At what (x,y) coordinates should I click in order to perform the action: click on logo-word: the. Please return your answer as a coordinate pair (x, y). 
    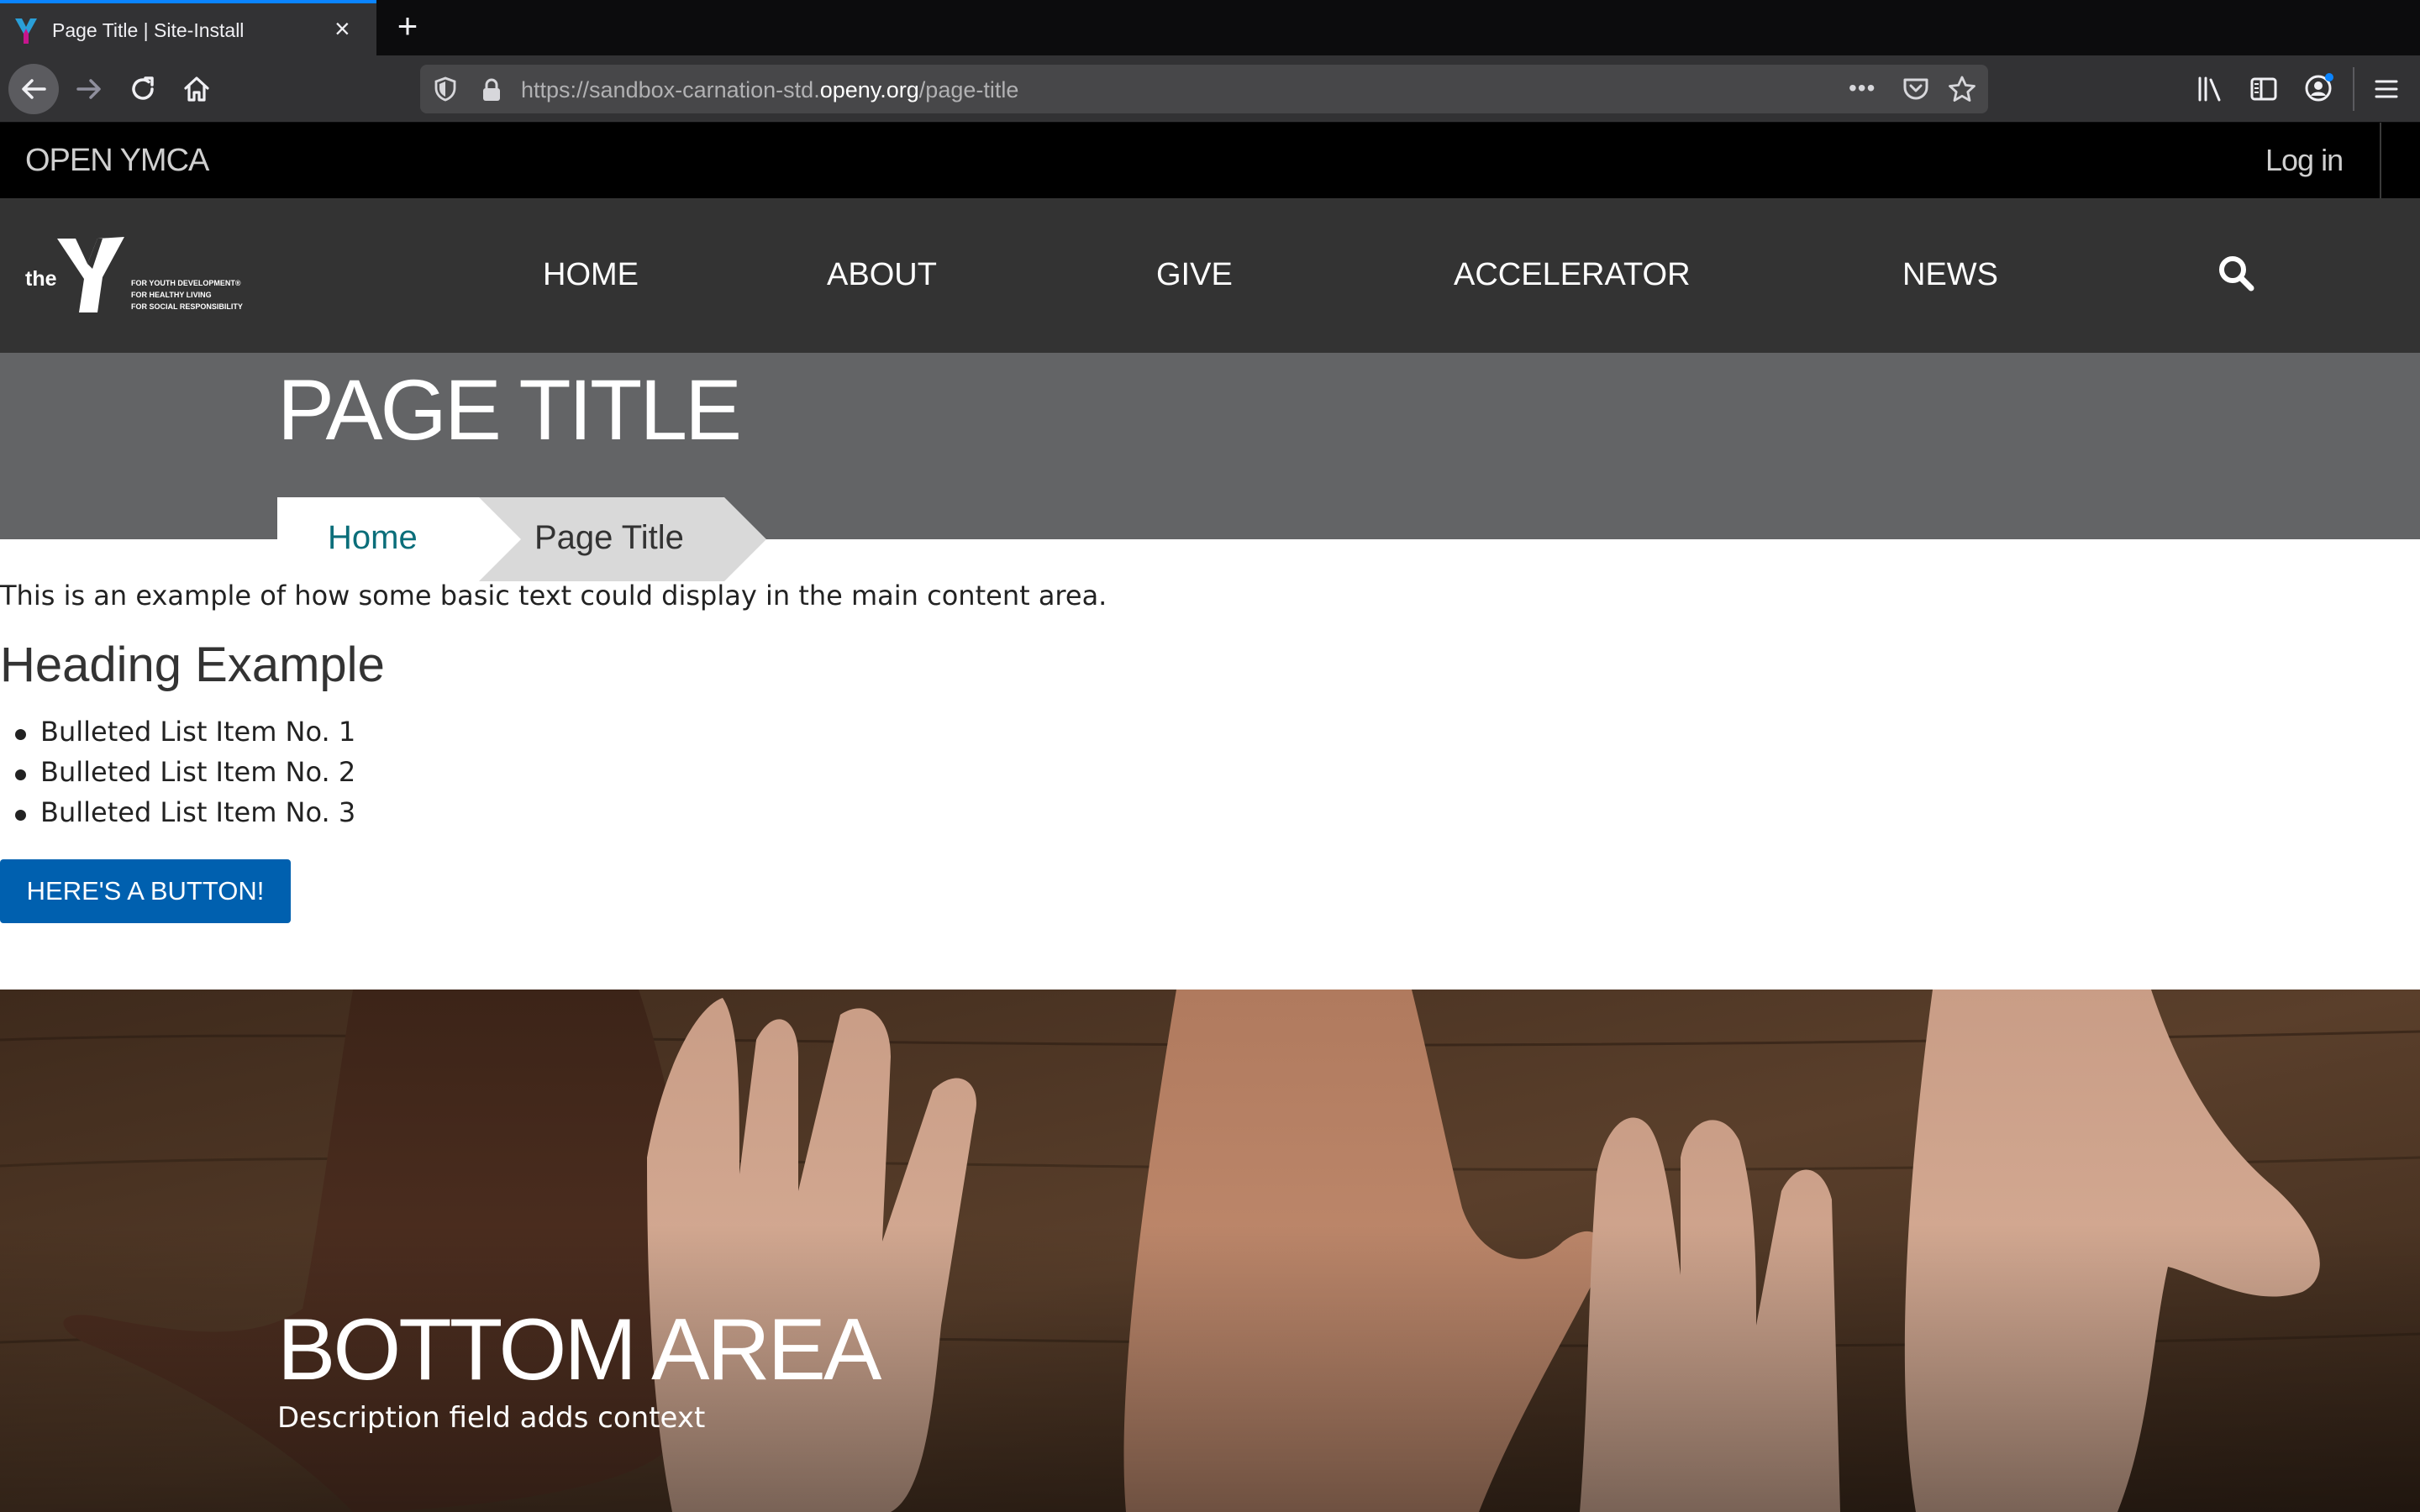
    Looking at the image, I should click on (41, 279).